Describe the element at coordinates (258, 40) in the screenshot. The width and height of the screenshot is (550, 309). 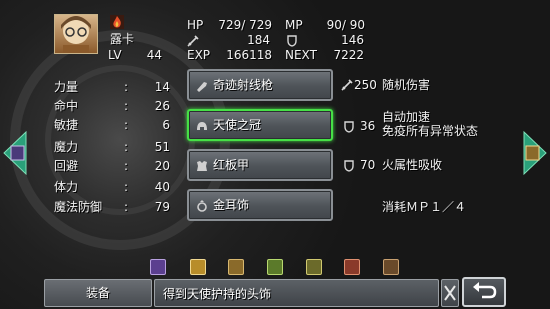
I see `attack-value: 184` at that location.